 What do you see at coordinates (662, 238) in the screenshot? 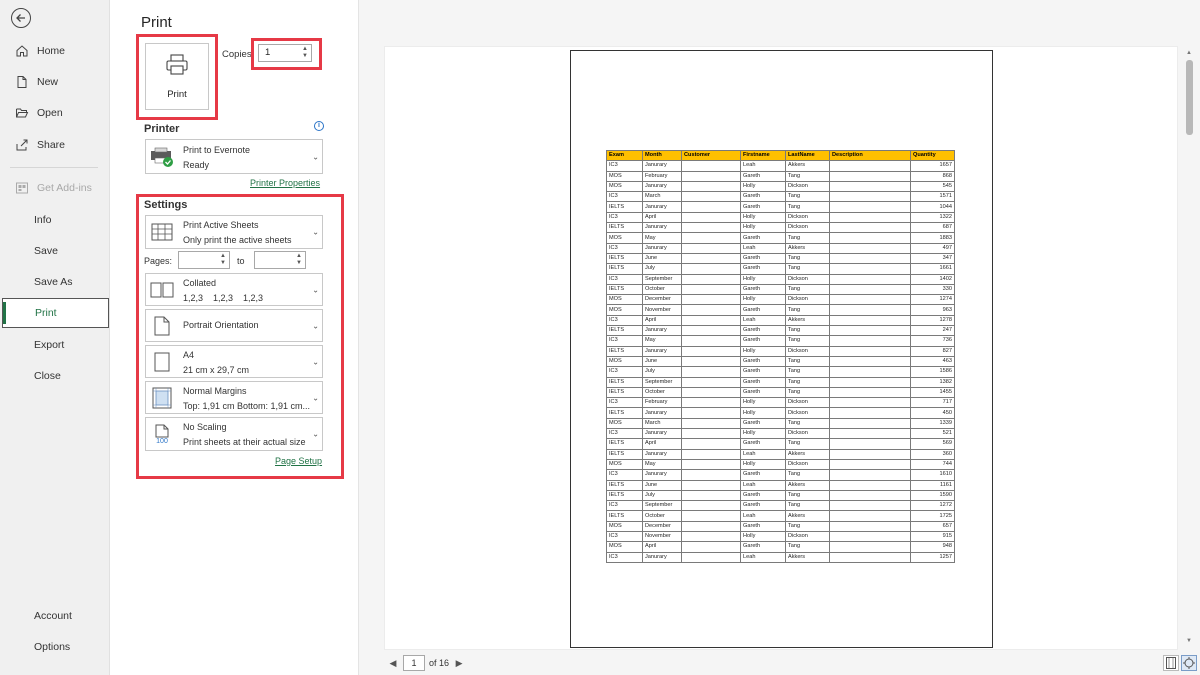
I see `table-cell: May` at bounding box center [662, 238].